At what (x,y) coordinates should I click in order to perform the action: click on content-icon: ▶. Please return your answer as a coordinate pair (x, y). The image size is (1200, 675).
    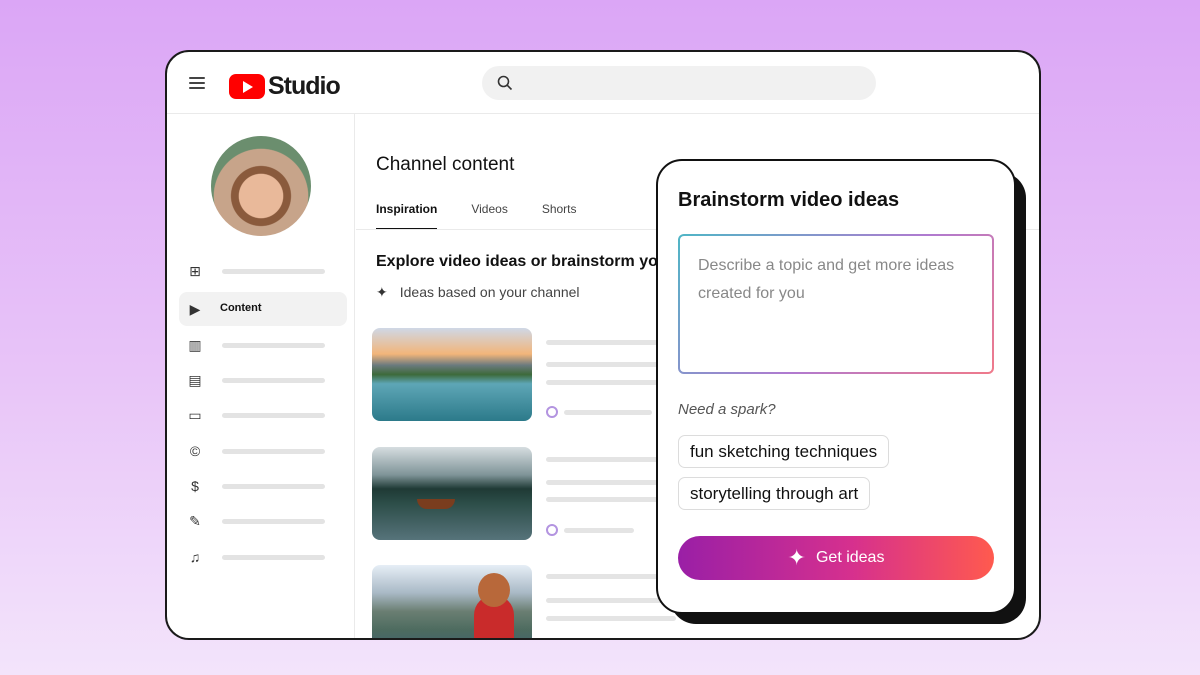
    Looking at the image, I should click on (195, 309).